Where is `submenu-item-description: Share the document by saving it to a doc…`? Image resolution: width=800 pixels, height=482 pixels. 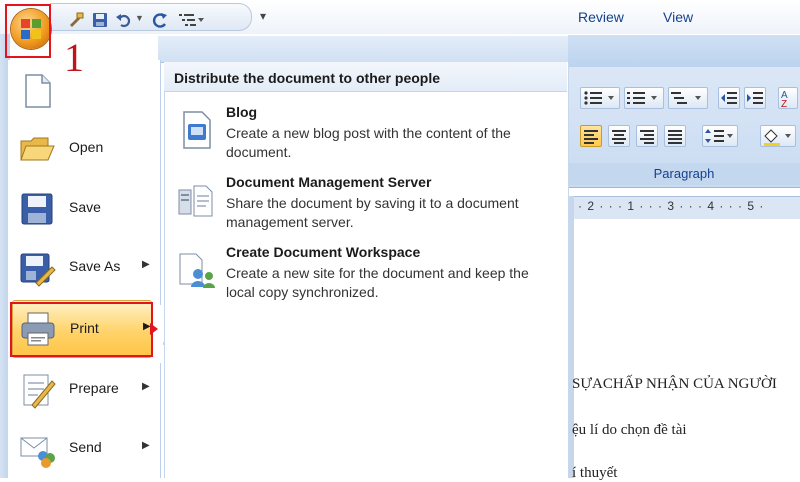 submenu-item-description: Share the document by saving it to a doc… is located at coordinates (372, 212).